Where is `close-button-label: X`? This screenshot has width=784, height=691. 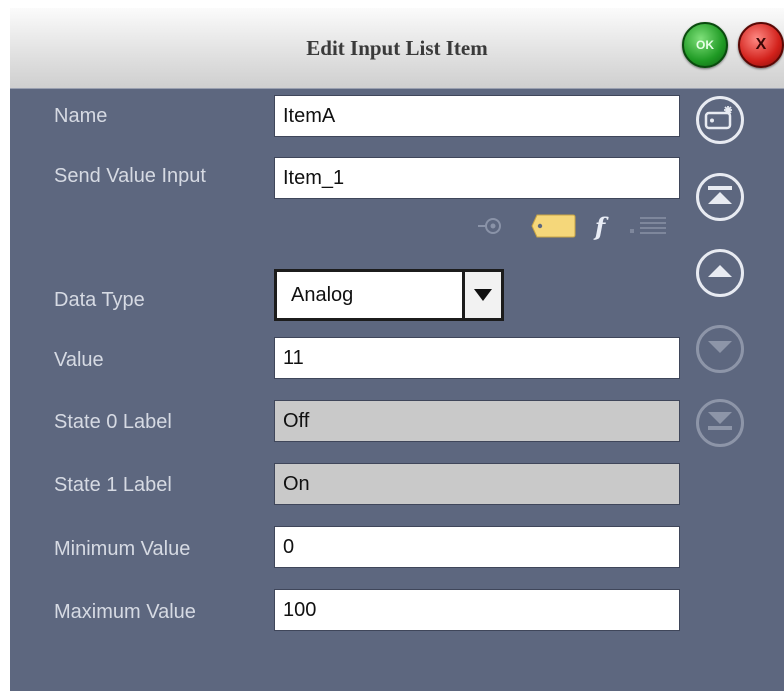
close-button-label: X is located at coordinates (761, 44).